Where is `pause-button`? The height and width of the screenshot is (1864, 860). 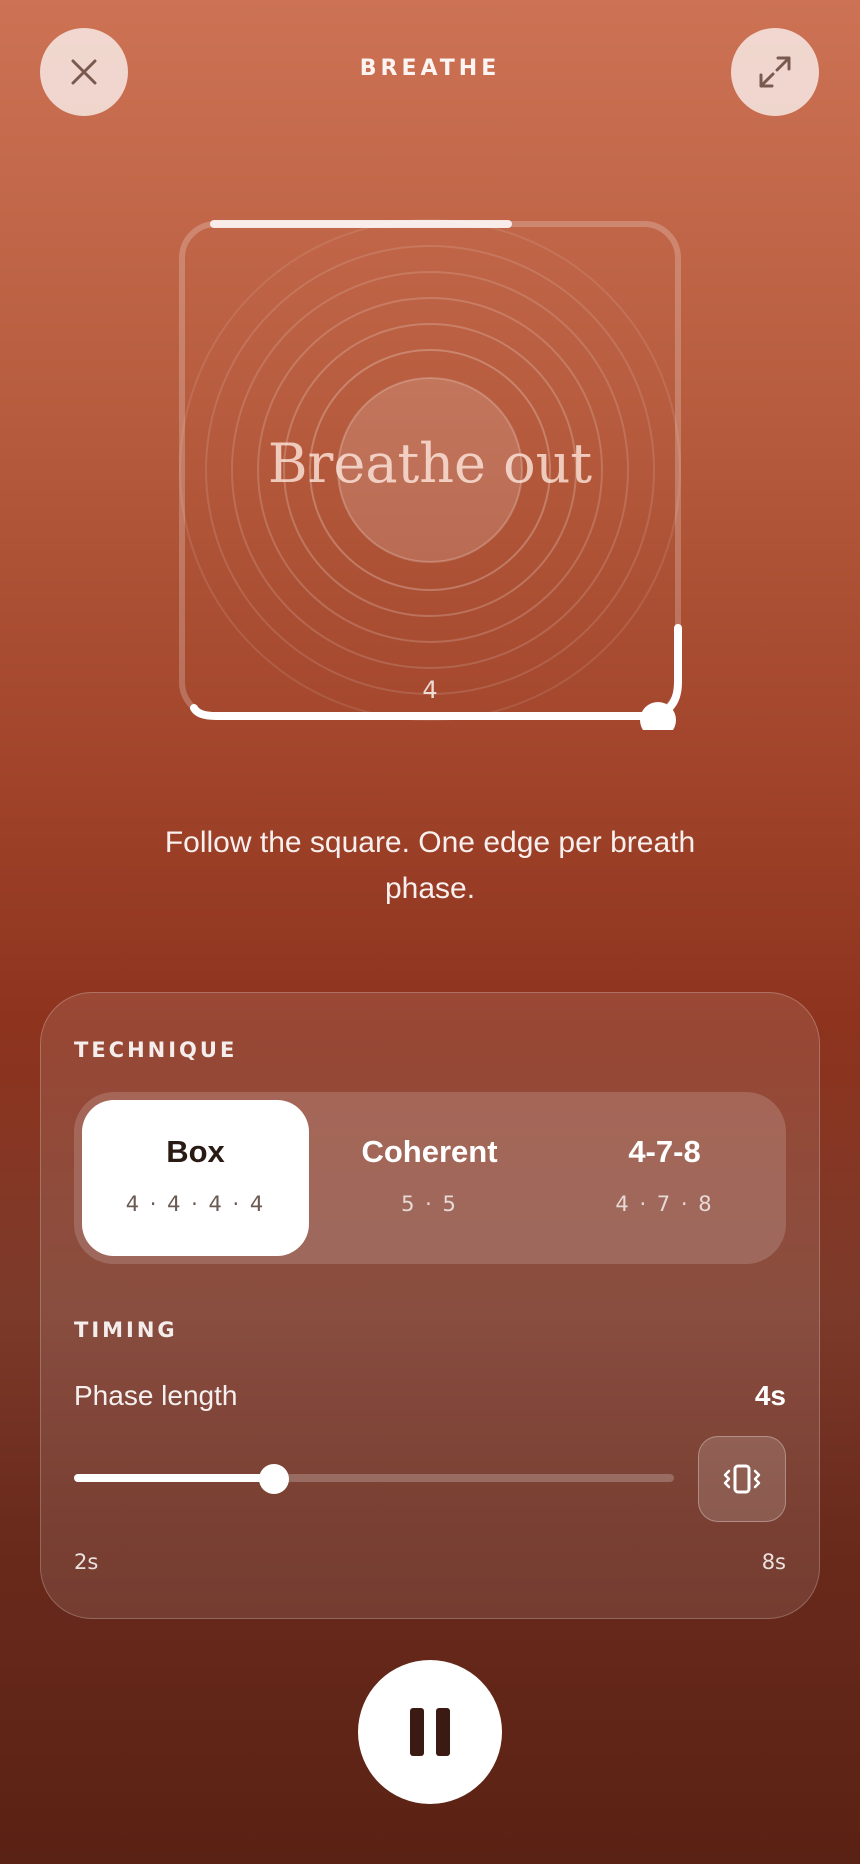 pause-button is located at coordinates (430, 1732).